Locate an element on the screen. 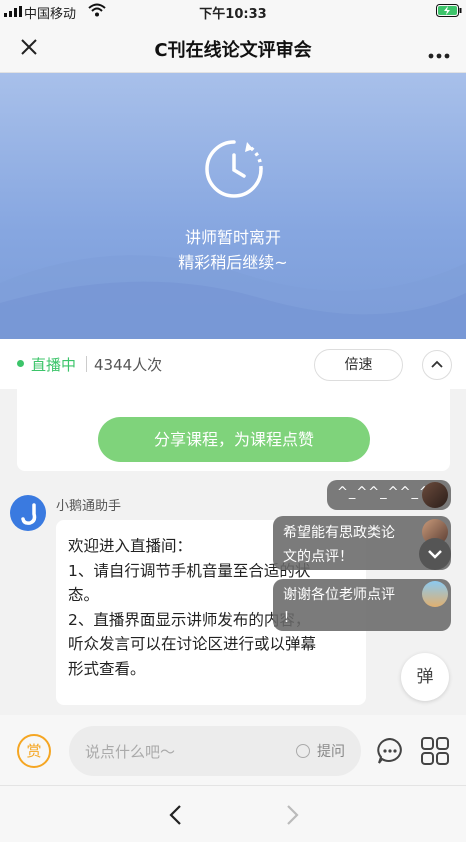 This screenshot has width=466, height=842. live-status: 直播中 is located at coordinates (54, 365).